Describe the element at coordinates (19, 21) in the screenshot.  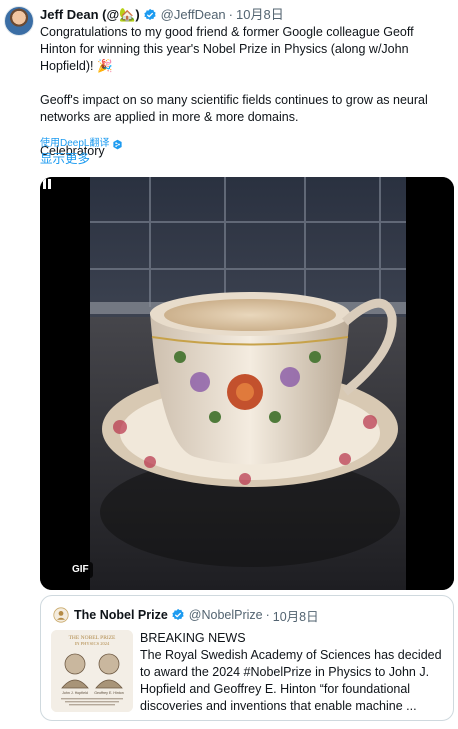
I see `avatar` at that location.